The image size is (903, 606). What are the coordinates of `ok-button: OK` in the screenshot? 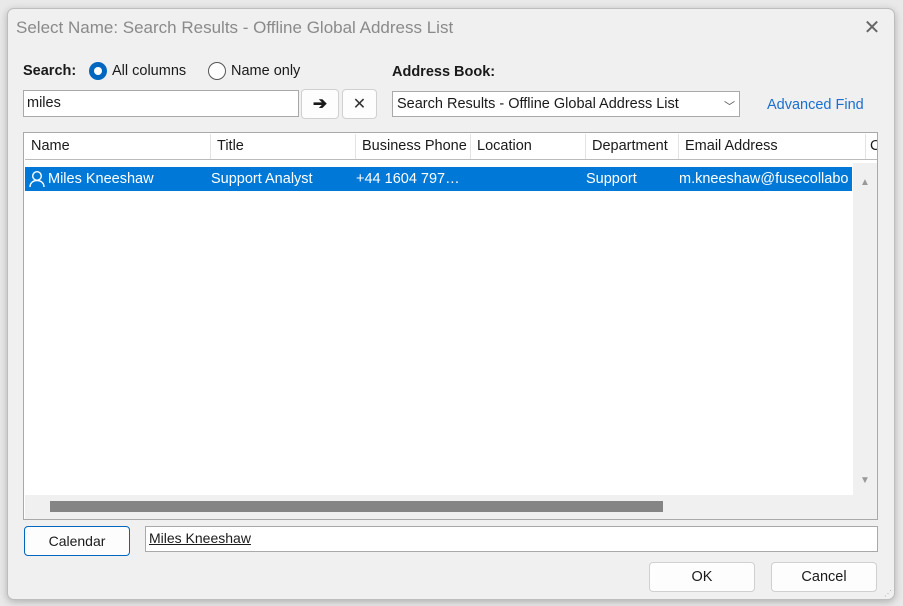 It's located at (702, 577).